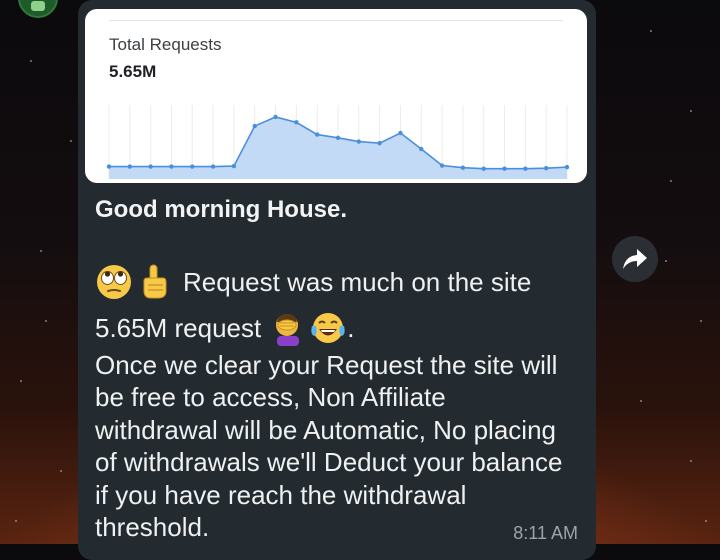  What do you see at coordinates (338, 142) in the screenshot?
I see `requests-area-chart` at bounding box center [338, 142].